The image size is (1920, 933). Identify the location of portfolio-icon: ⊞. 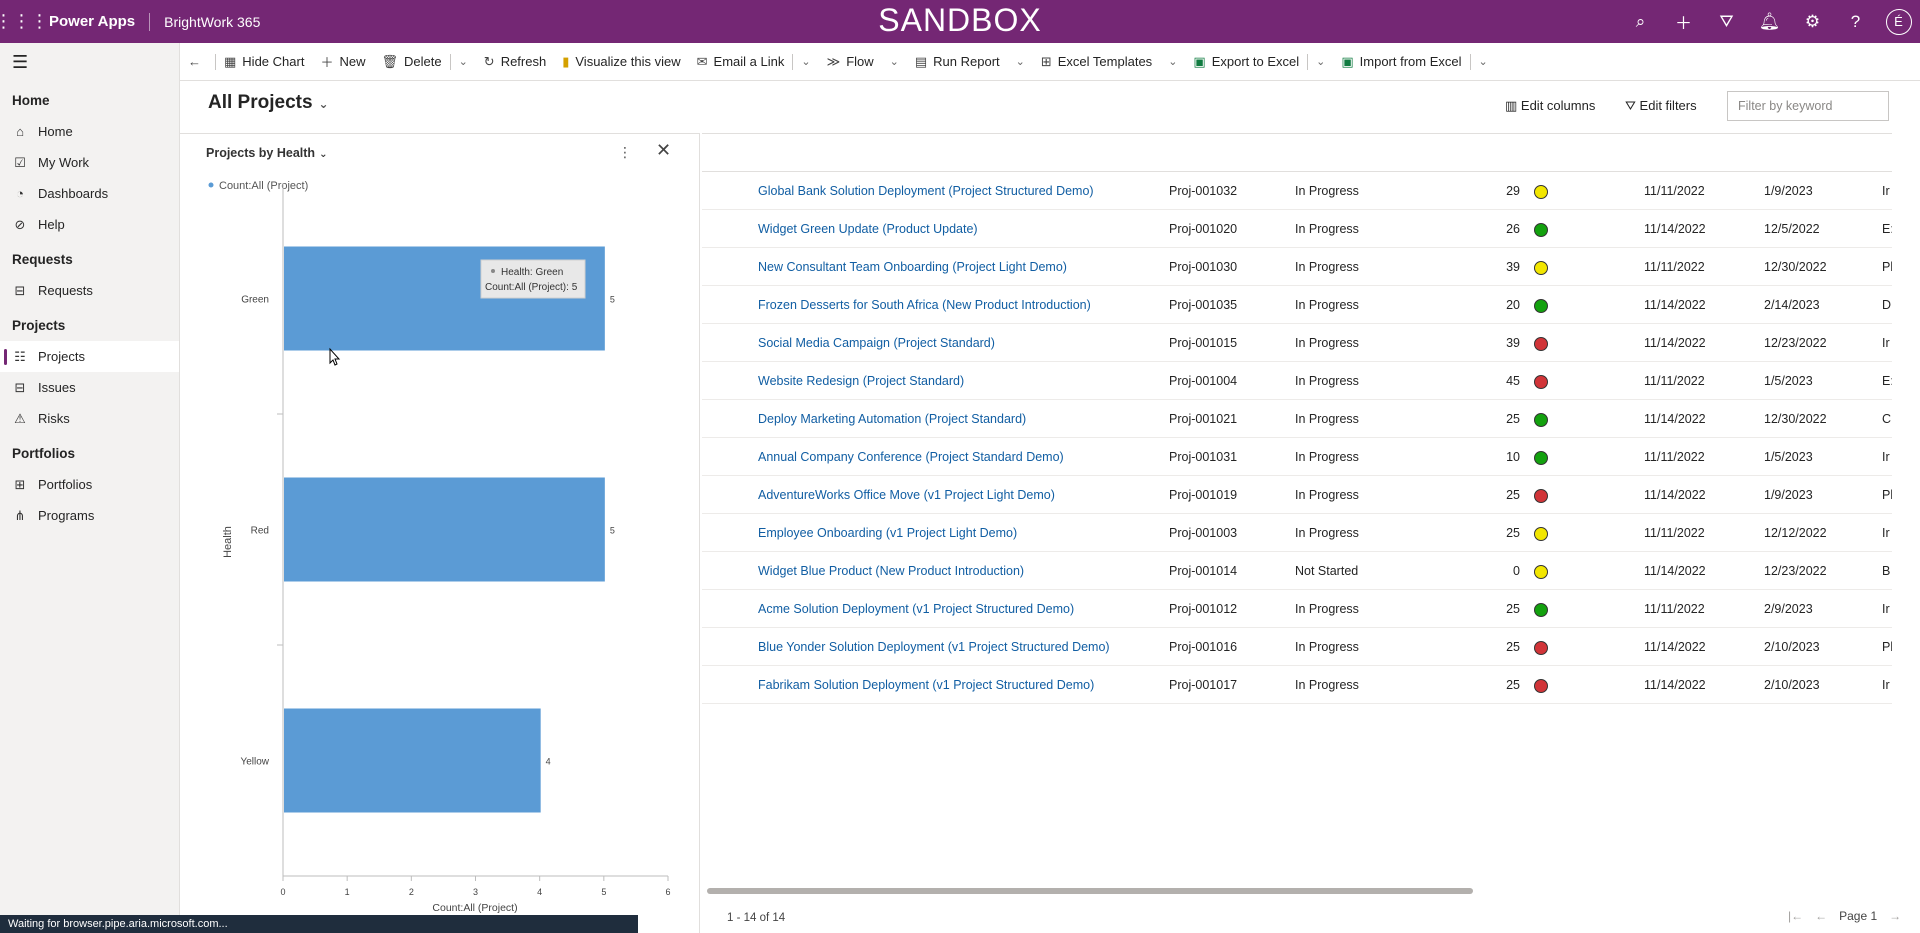
(20, 484).